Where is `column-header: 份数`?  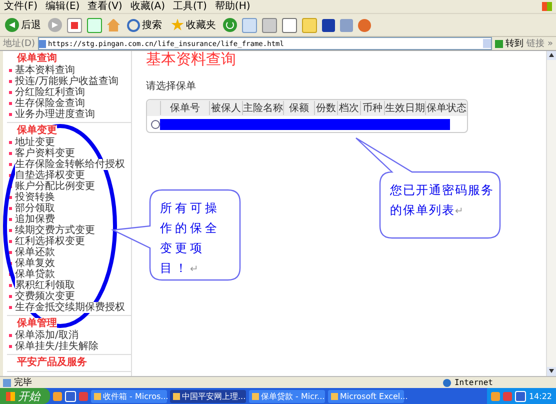 column-header: 份数 is located at coordinates (326, 108).